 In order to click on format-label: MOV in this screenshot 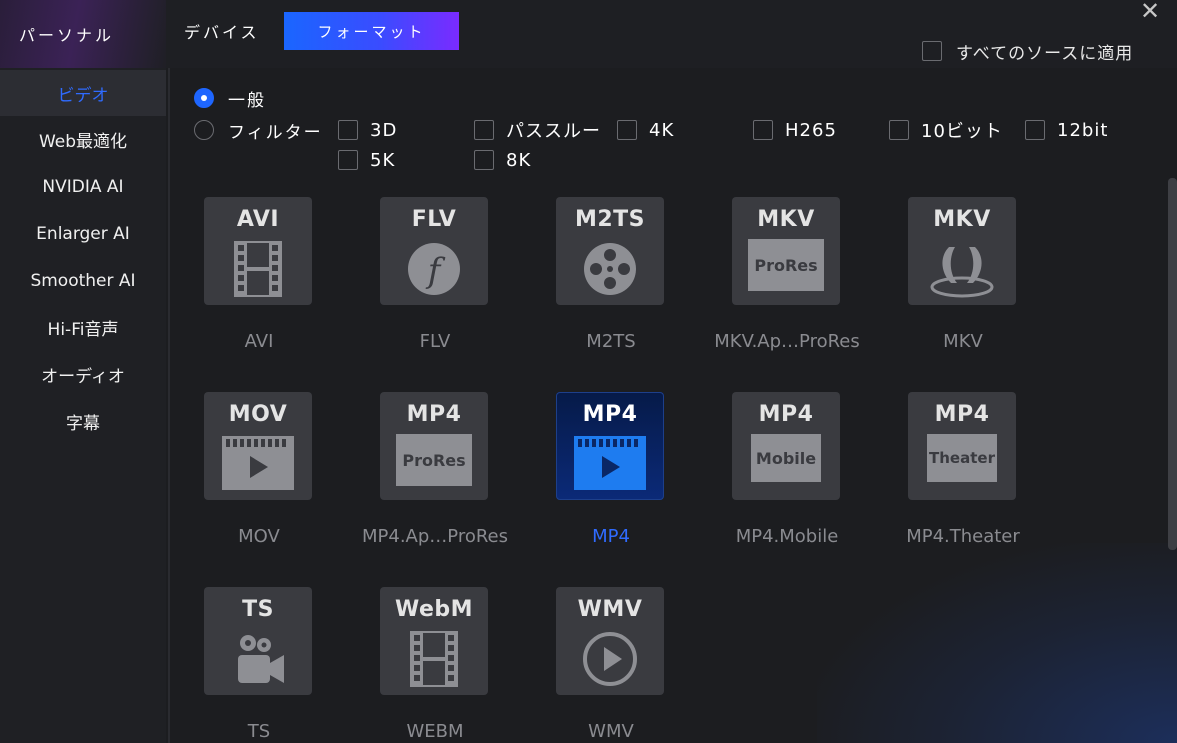, I will do `click(259, 536)`.